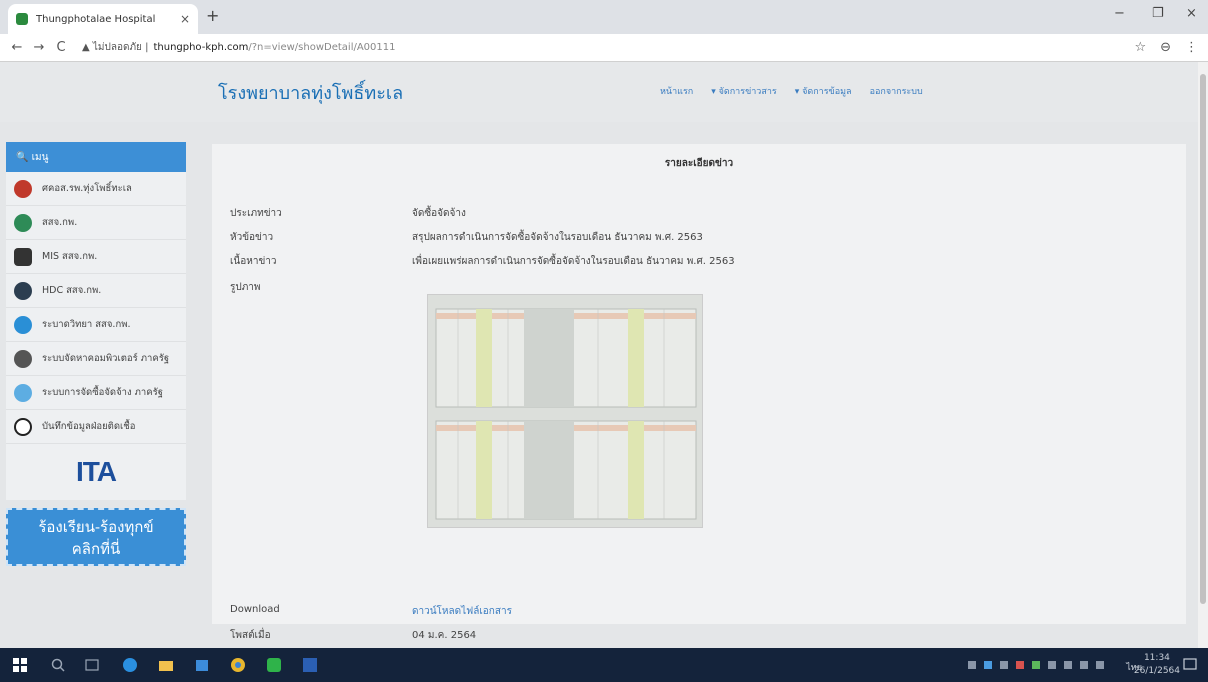 The image size is (1208, 682). What do you see at coordinates (115, 47) in the screenshot?
I see `security-warning: ▲ ไม่ปลอดภัย |` at bounding box center [115, 47].